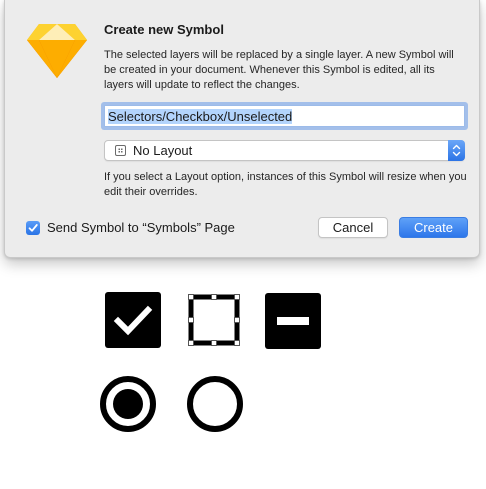 This screenshot has width=486, height=489. What do you see at coordinates (433, 227) in the screenshot?
I see `create-button: Create` at bounding box center [433, 227].